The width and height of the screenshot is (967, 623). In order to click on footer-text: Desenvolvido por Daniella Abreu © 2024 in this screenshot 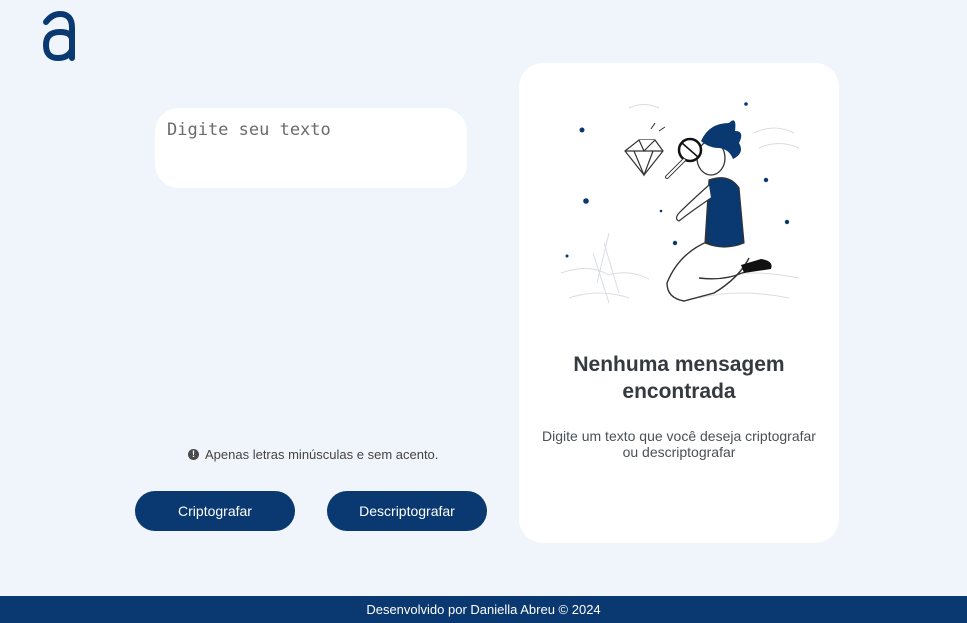, I will do `click(483, 609)`.